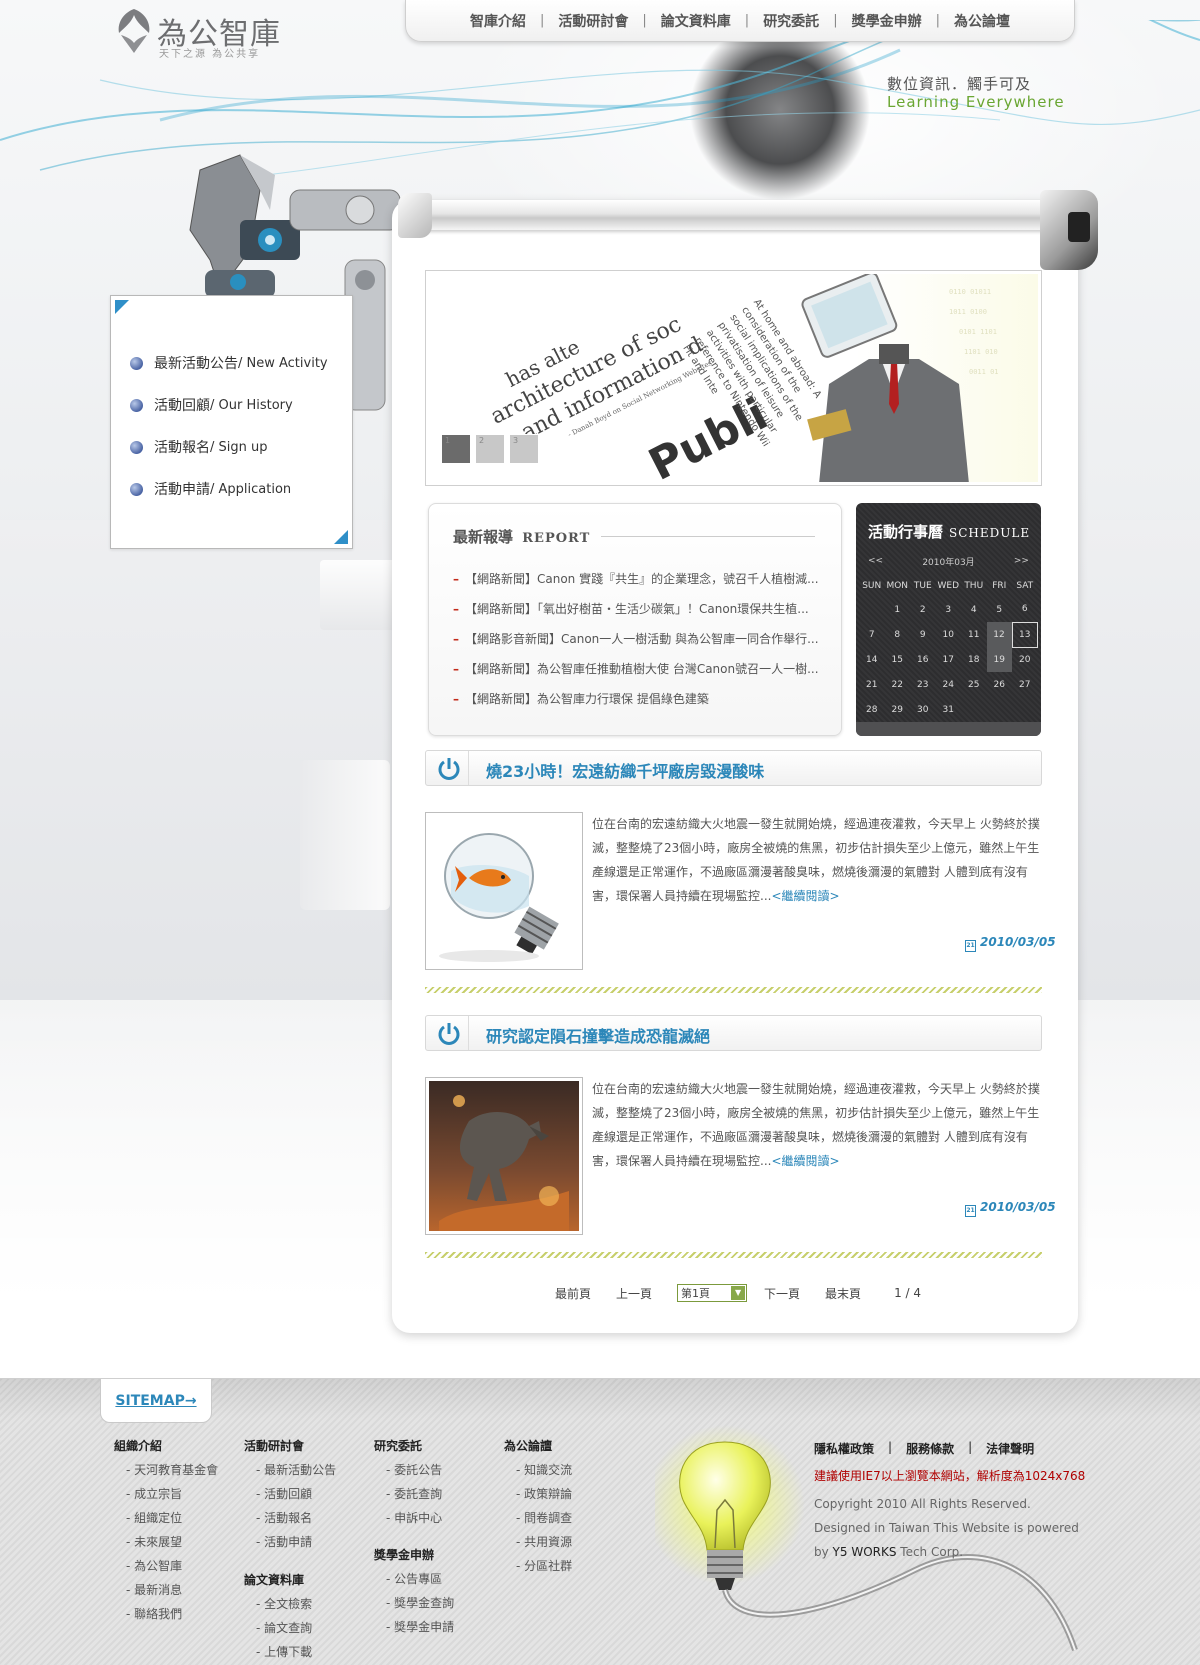 Image resolution: width=1200 pixels, height=1665 pixels. I want to click on next-page-link: 下一頁, so click(782, 1293).